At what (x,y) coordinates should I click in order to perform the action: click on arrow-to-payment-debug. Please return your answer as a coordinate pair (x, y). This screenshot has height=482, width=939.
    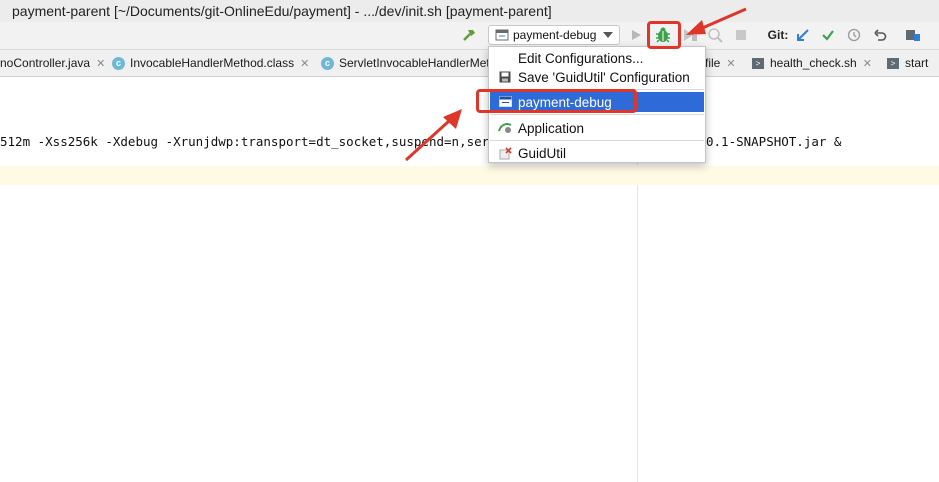
    Looking at the image, I should click on (433, 135).